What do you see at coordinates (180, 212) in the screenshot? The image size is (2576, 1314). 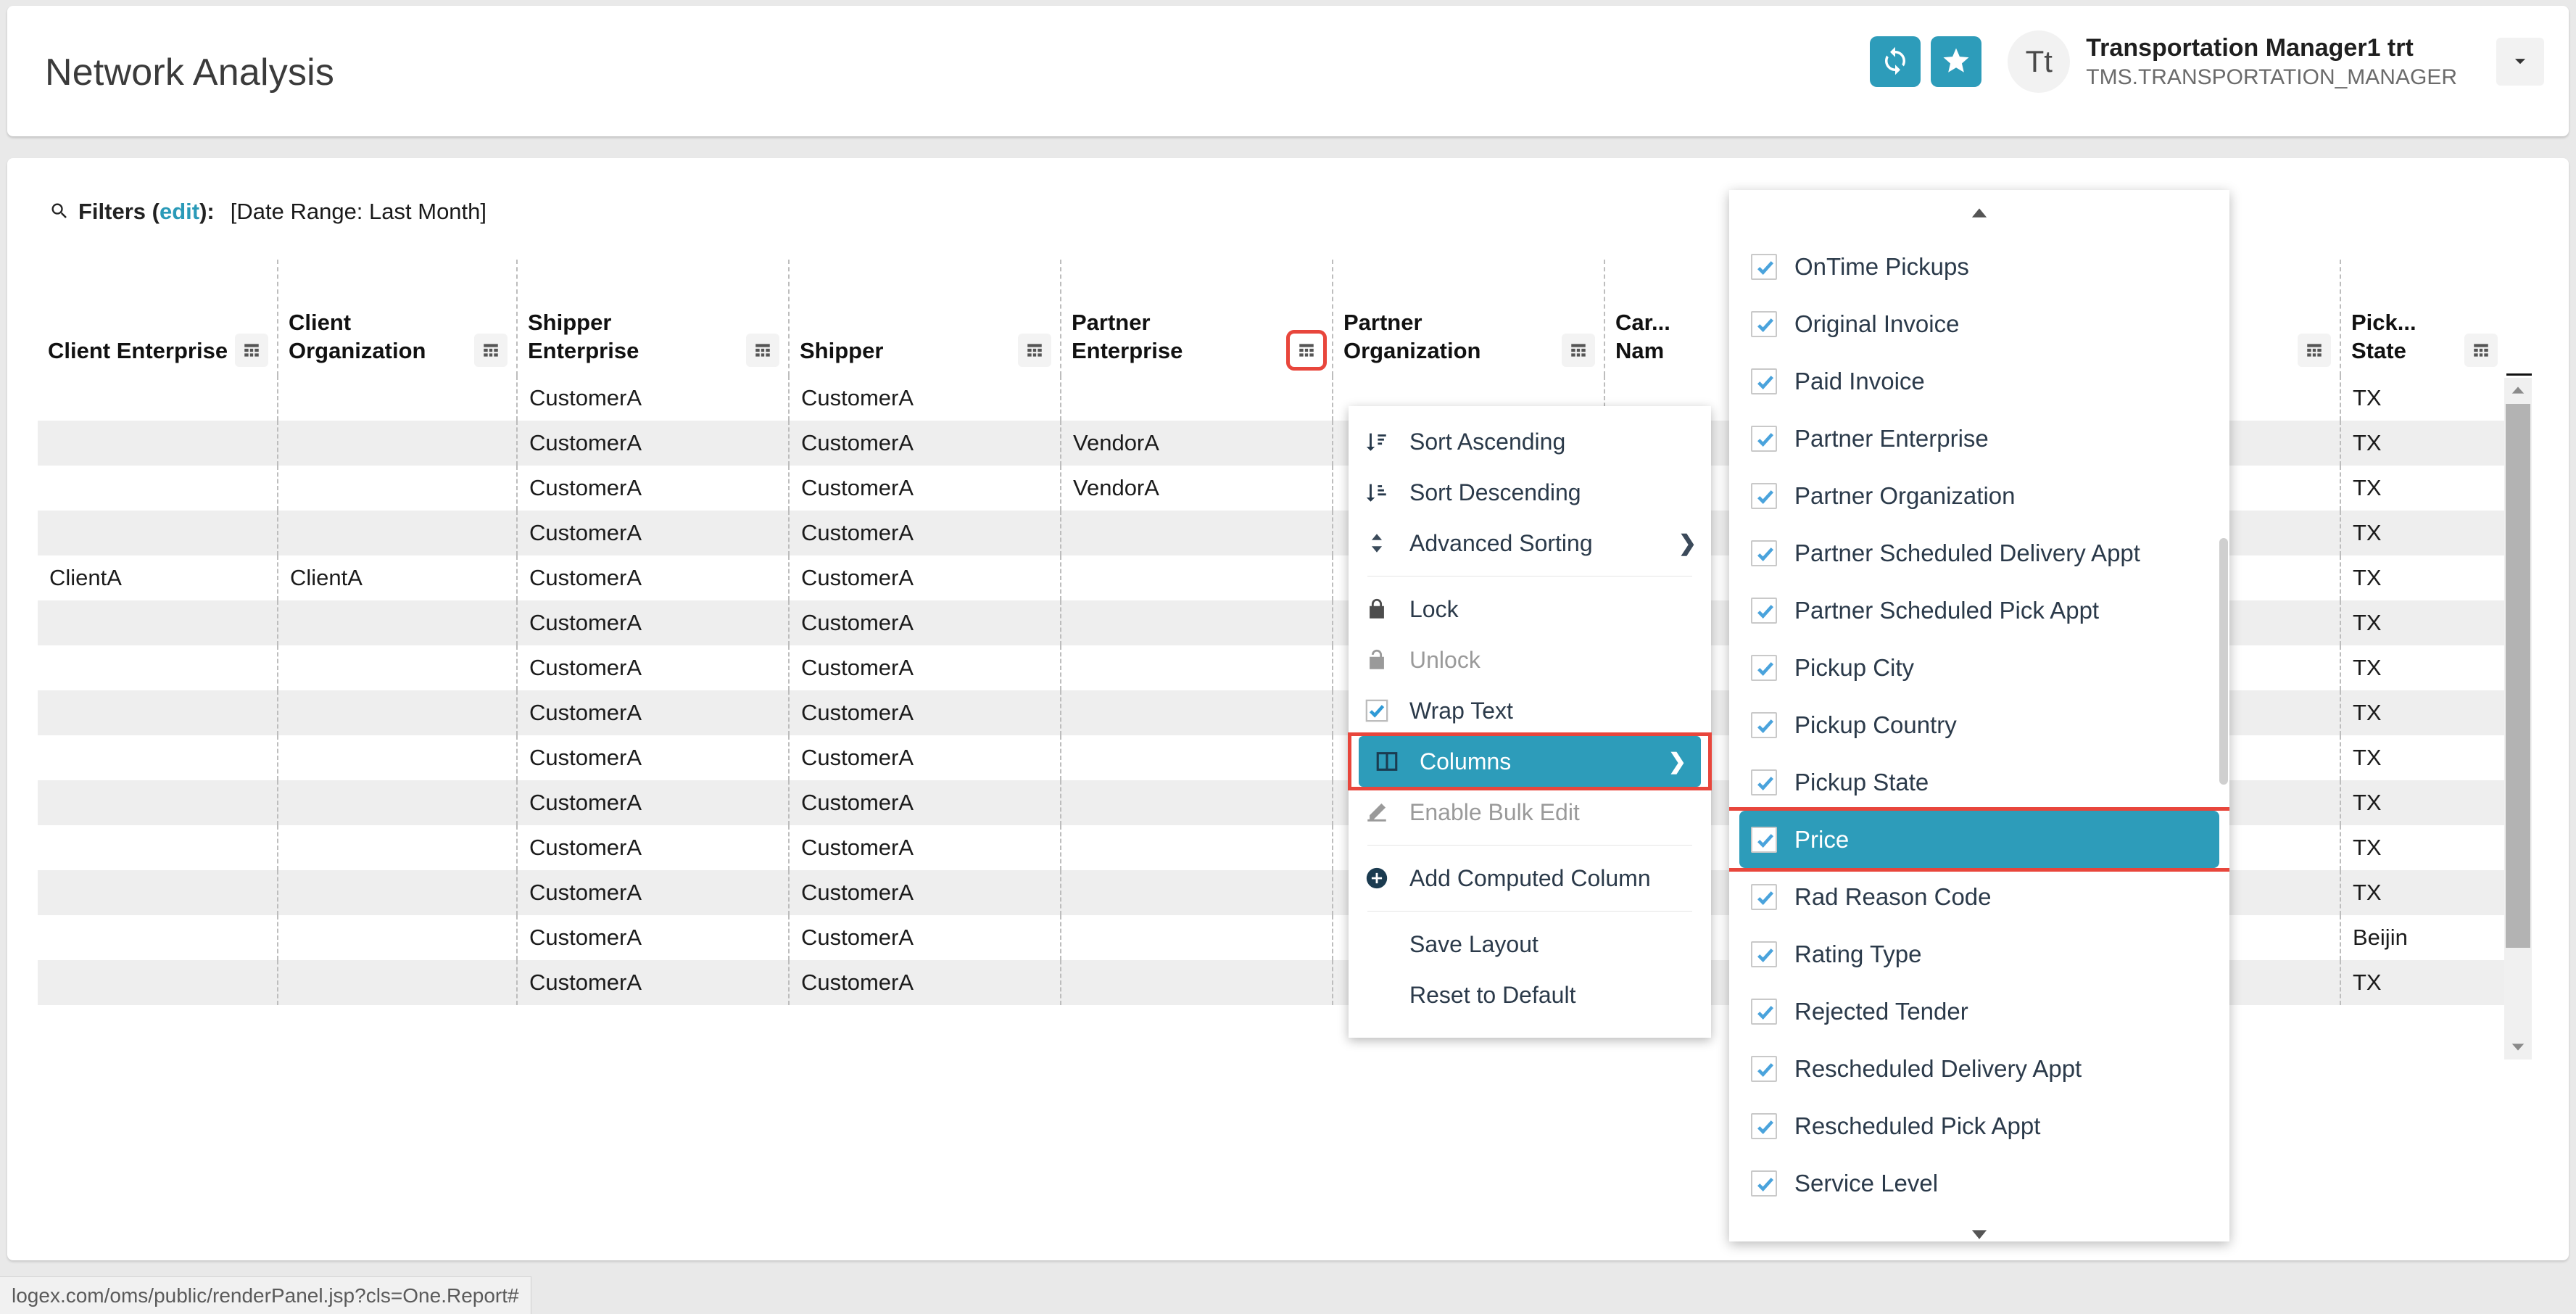 I see `filters-edit-link: edit` at bounding box center [180, 212].